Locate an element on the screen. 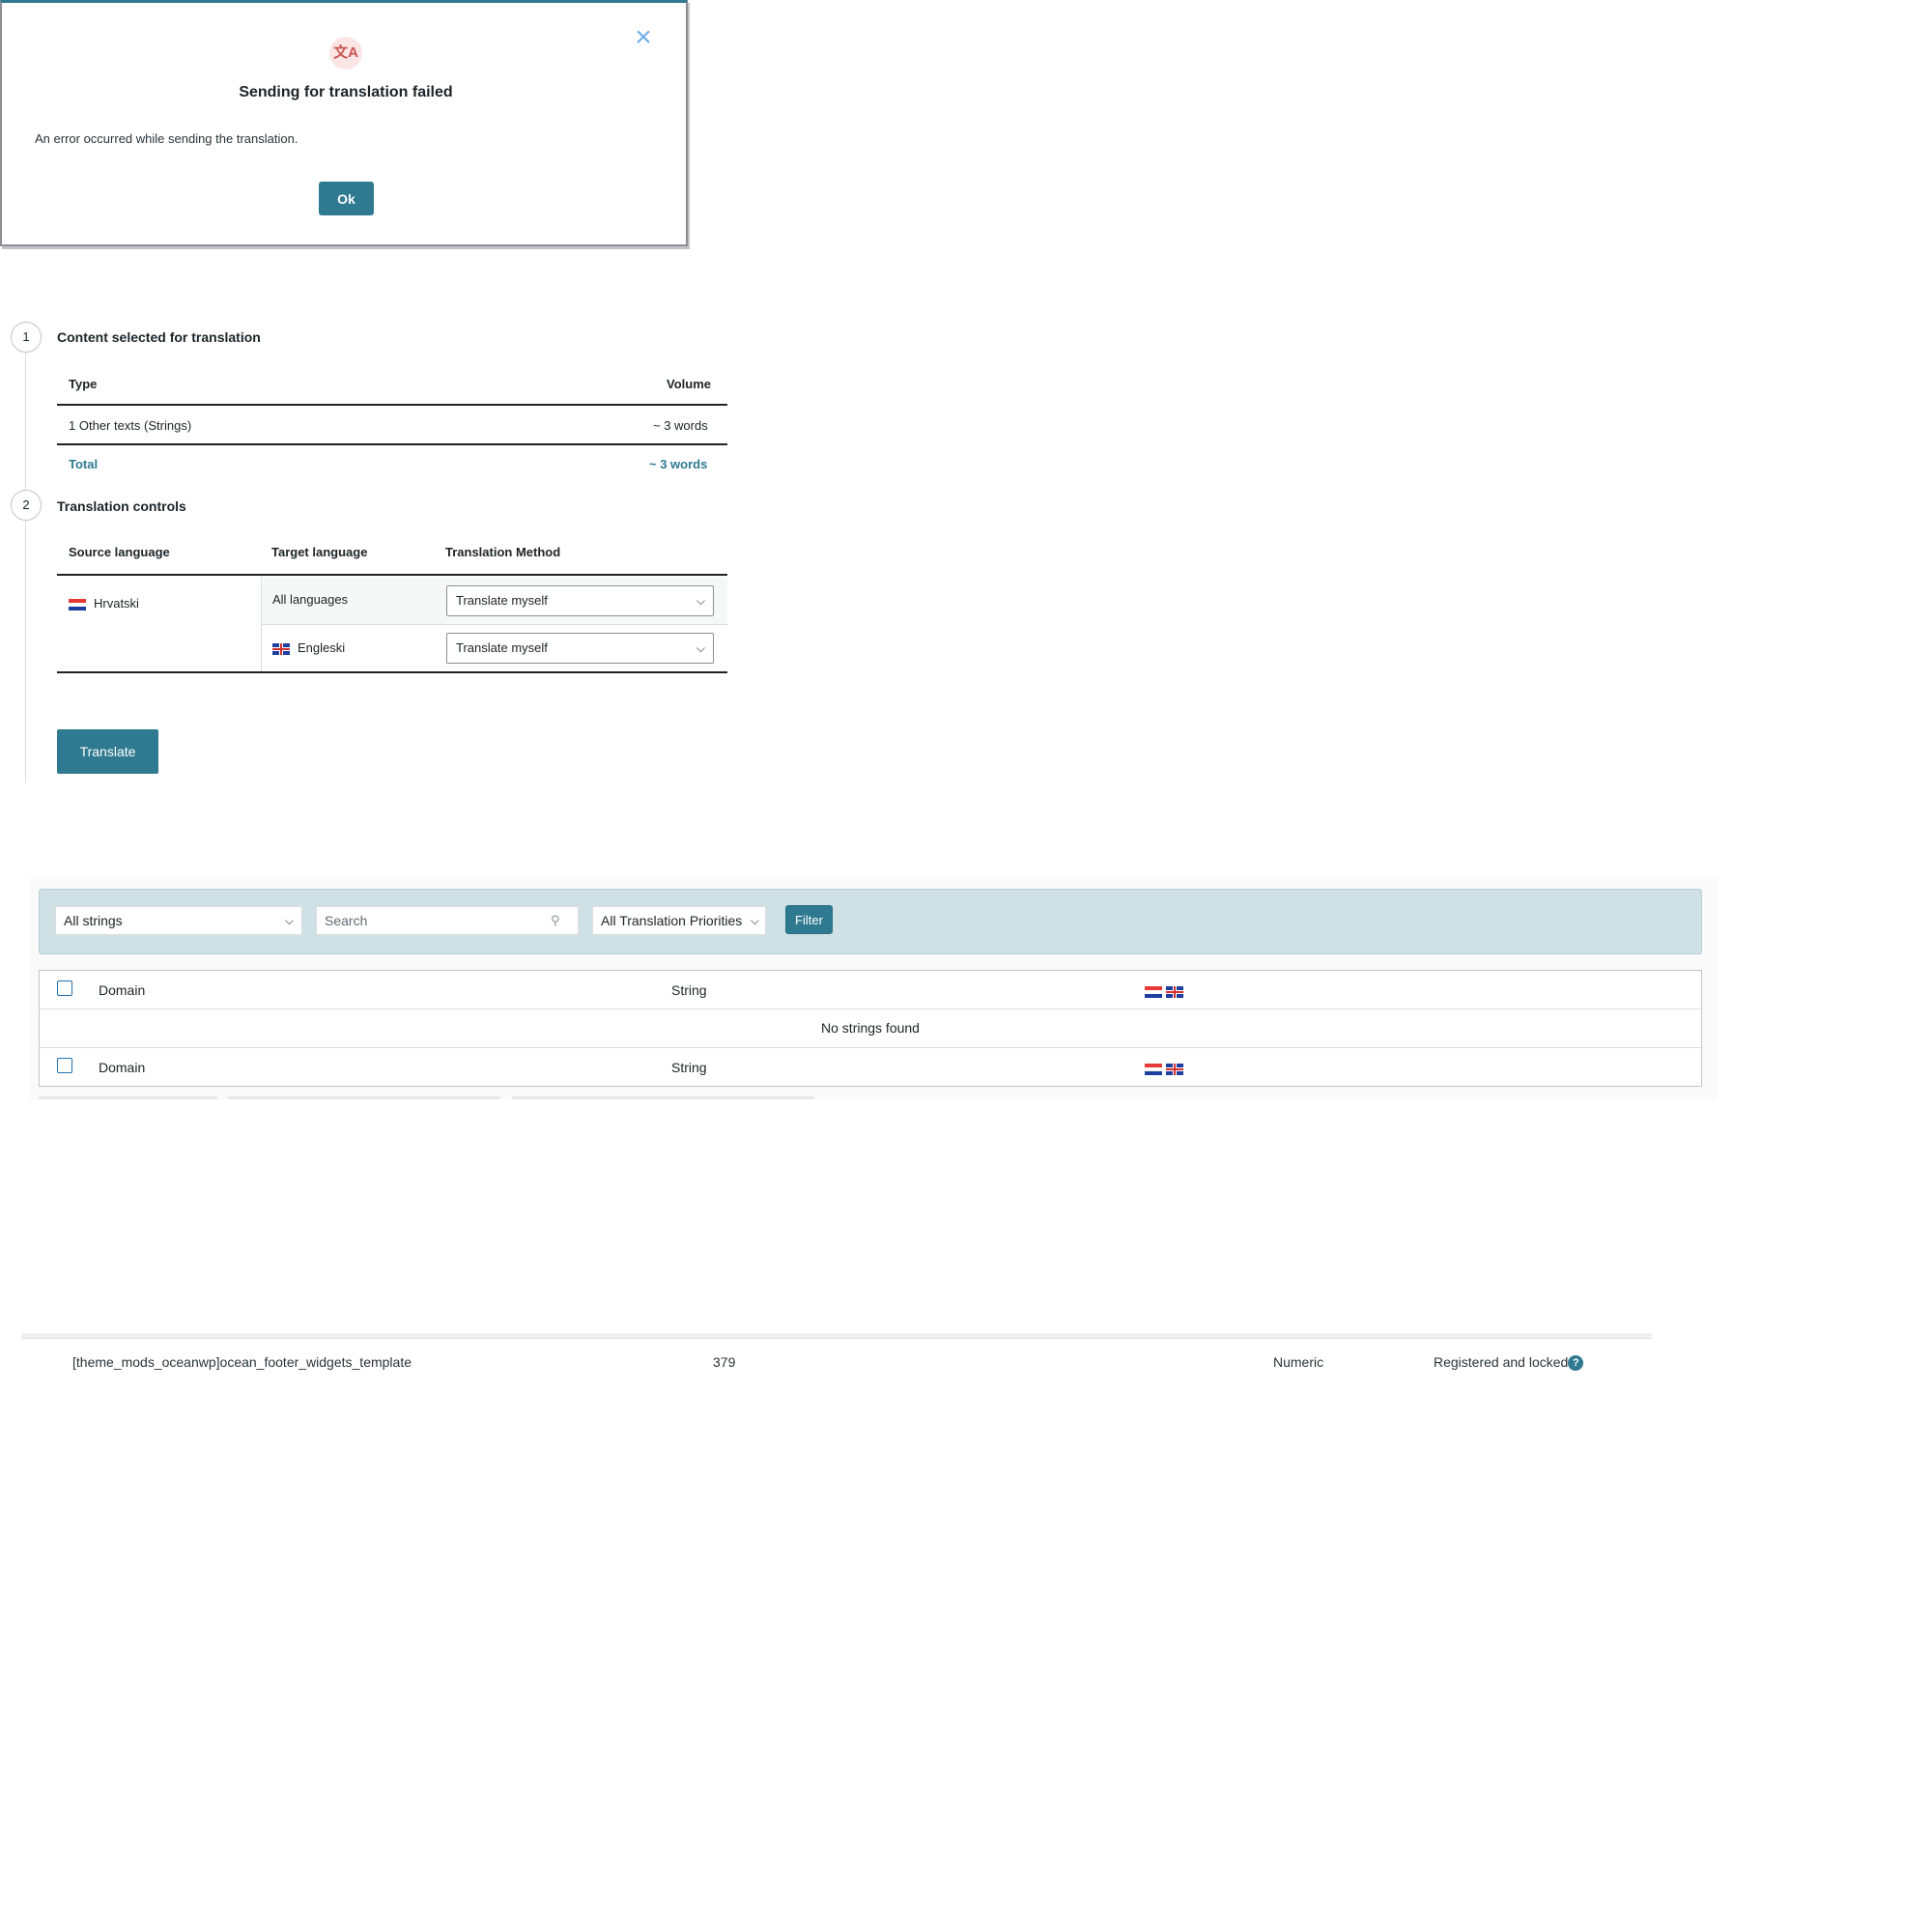 The image size is (1932, 1932). target-all-label: All languages is located at coordinates (310, 599).